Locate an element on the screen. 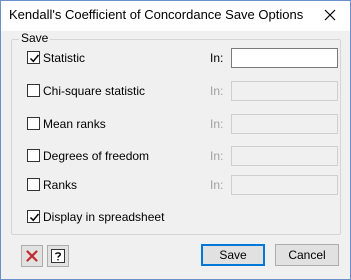 The width and height of the screenshot is (351, 280). option-row-display-in-spreadsheet: Display in spreadsheet is located at coordinates (127, 217).